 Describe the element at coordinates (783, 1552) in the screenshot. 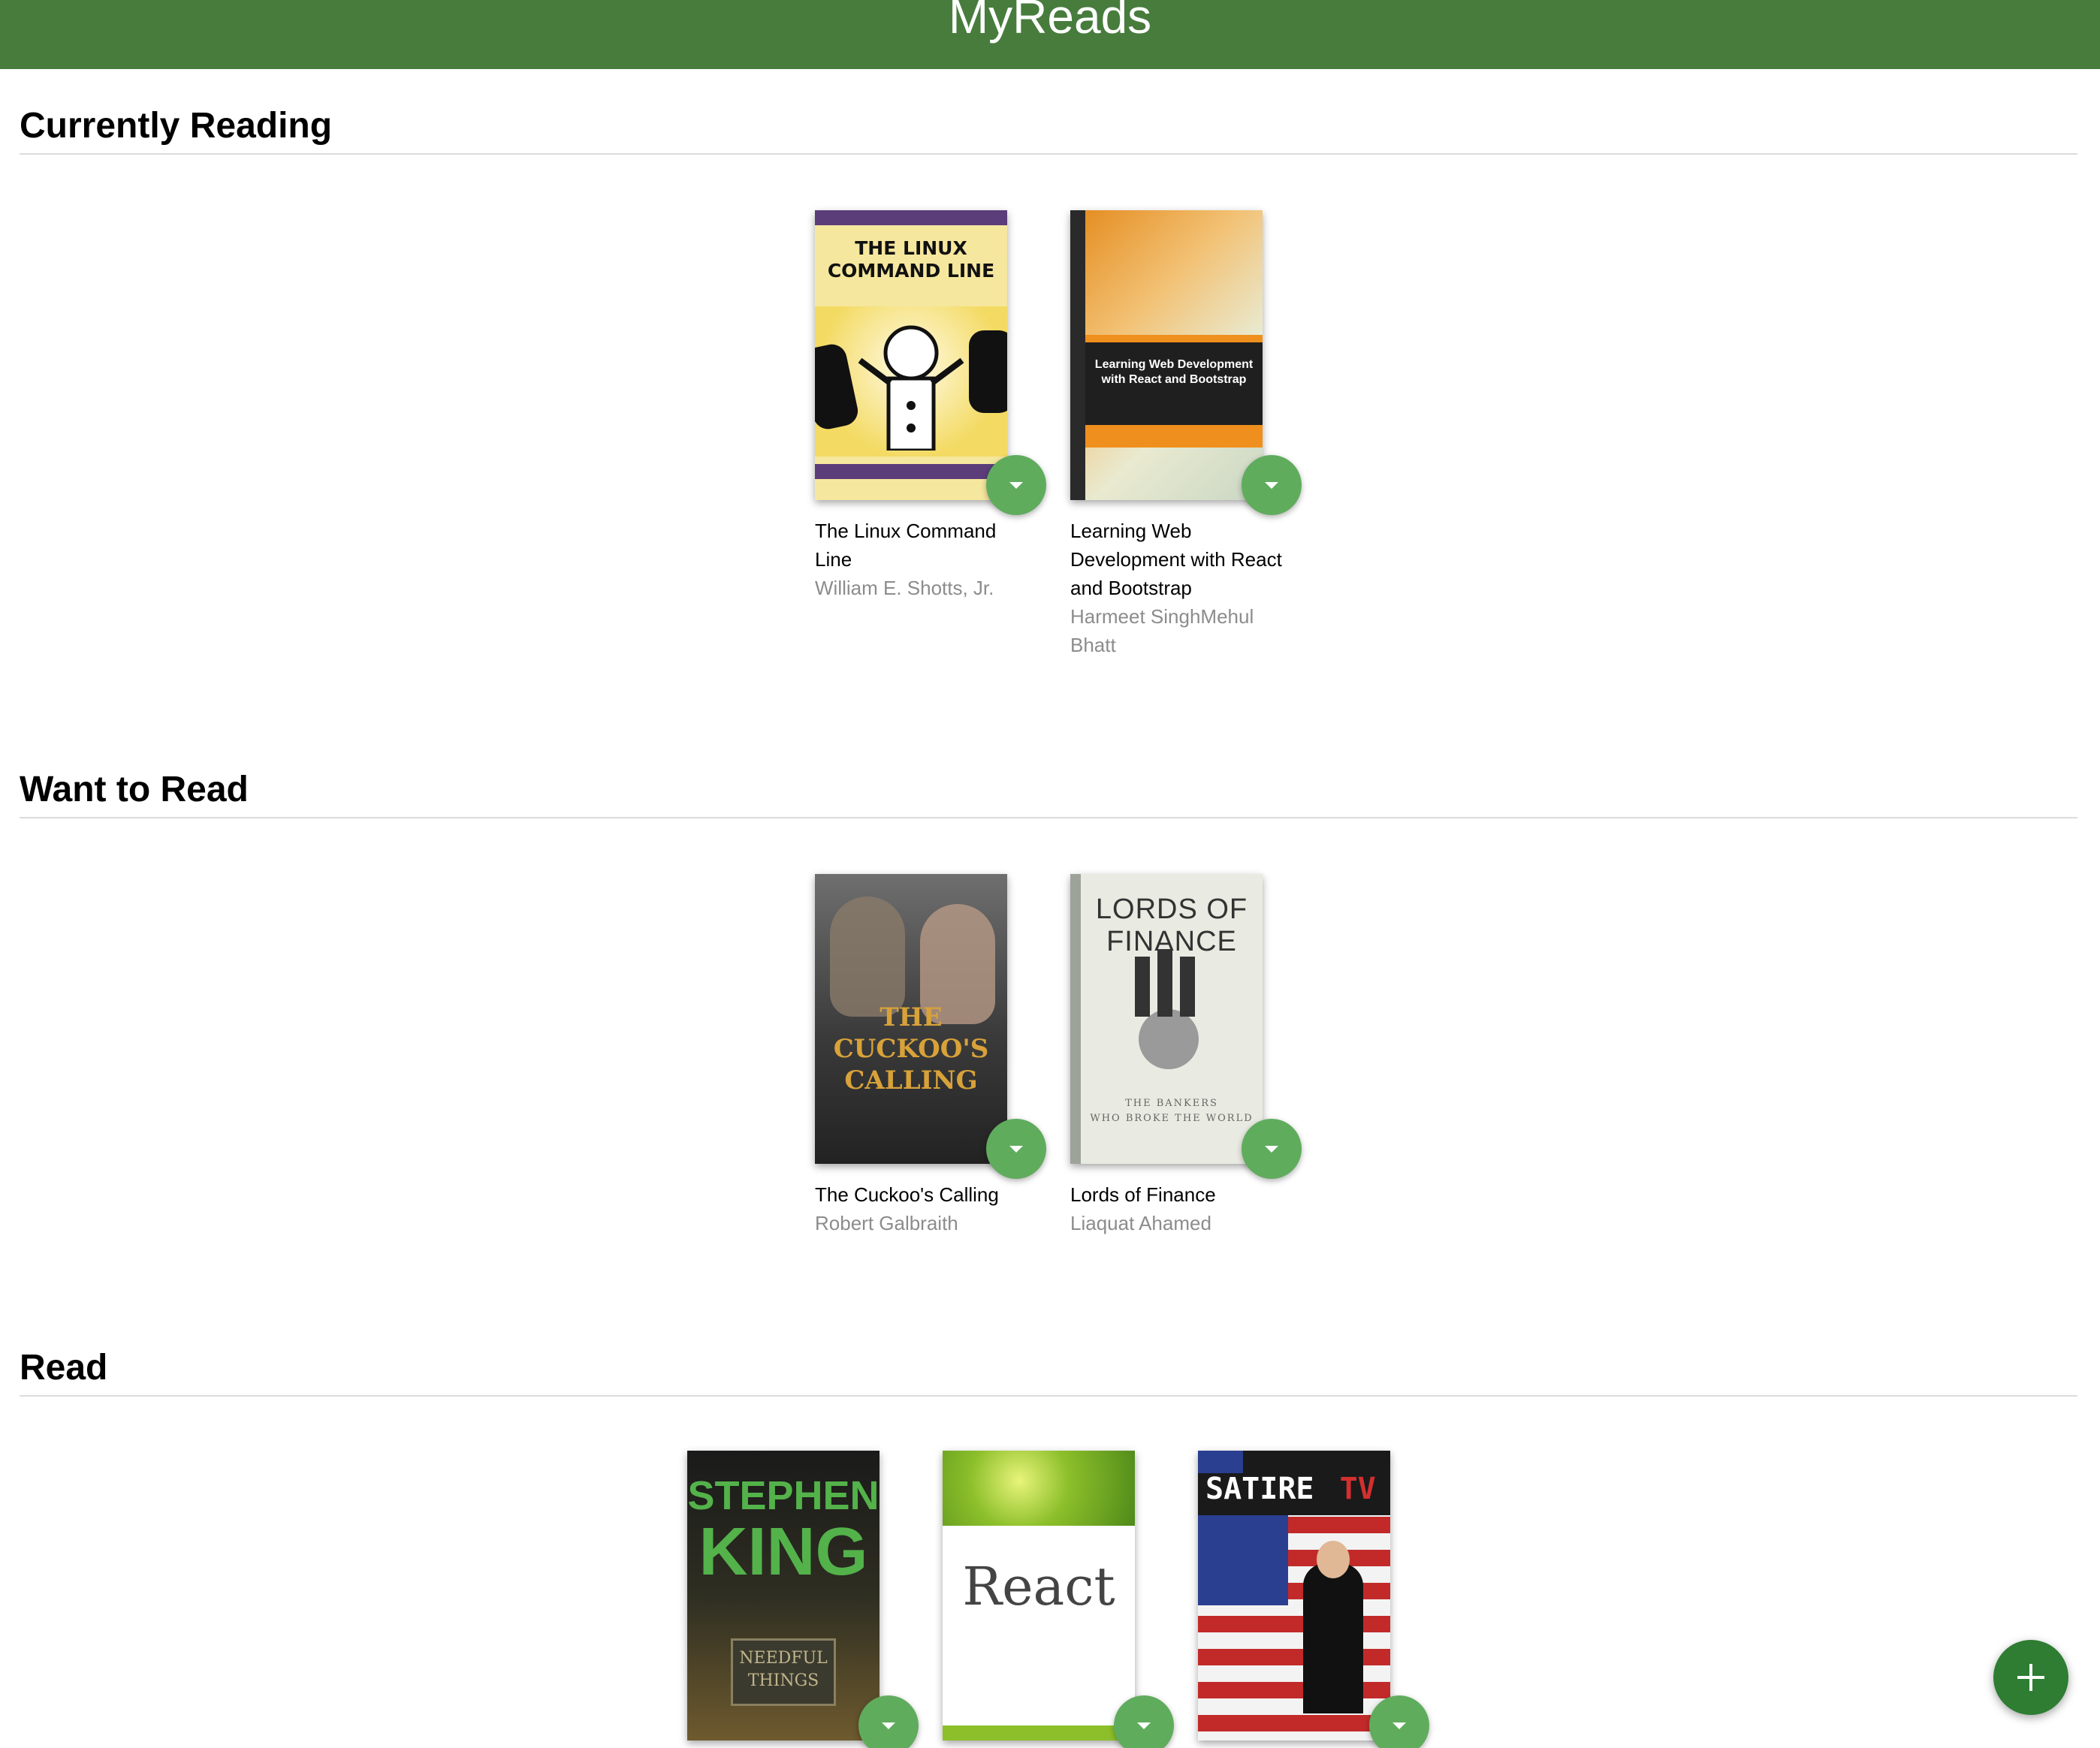

I see `cover-title-line: KING` at that location.